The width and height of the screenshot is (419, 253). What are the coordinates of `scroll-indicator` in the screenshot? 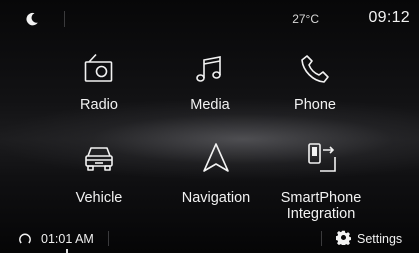 It's located at (67, 251).